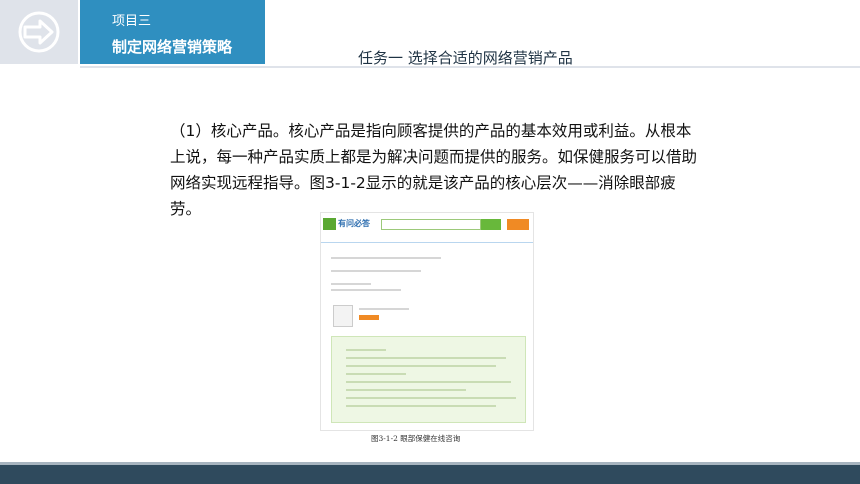 The height and width of the screenshot is (484, 860). I want to click on site-search-button, so click(491, 224).